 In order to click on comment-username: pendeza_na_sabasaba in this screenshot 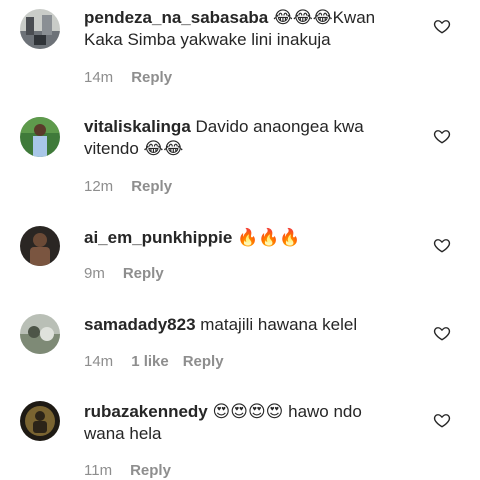, I will do `click(176, 17)`.